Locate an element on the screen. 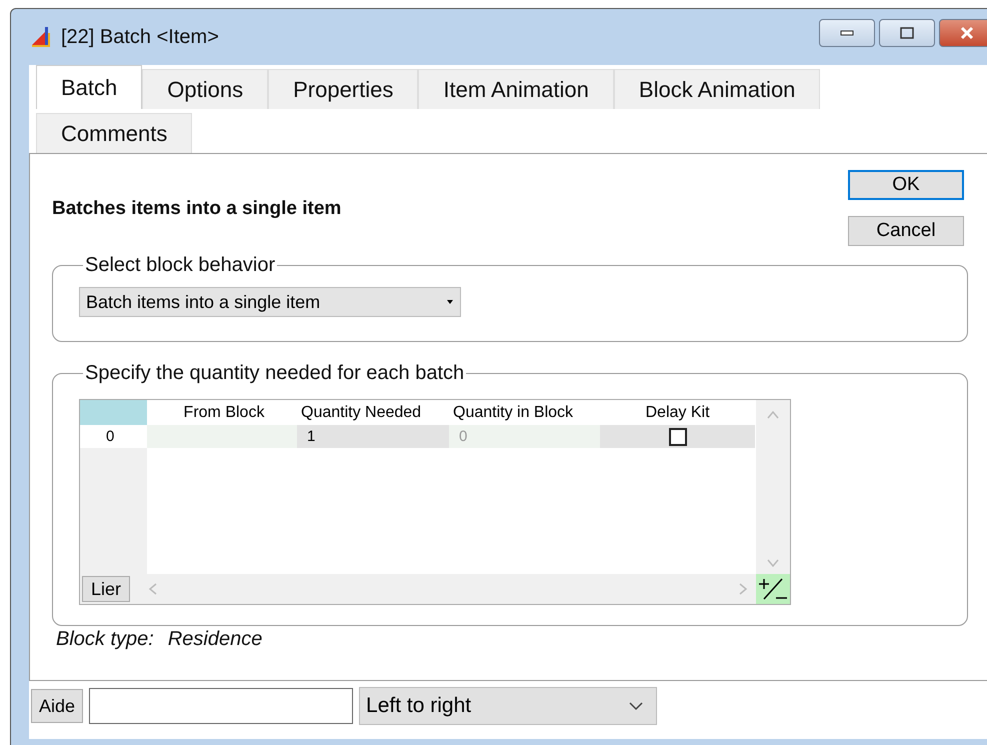 The height and width of the screenshot is (745, 987). block-type-value: Residence is located at coordinates (215, 639).